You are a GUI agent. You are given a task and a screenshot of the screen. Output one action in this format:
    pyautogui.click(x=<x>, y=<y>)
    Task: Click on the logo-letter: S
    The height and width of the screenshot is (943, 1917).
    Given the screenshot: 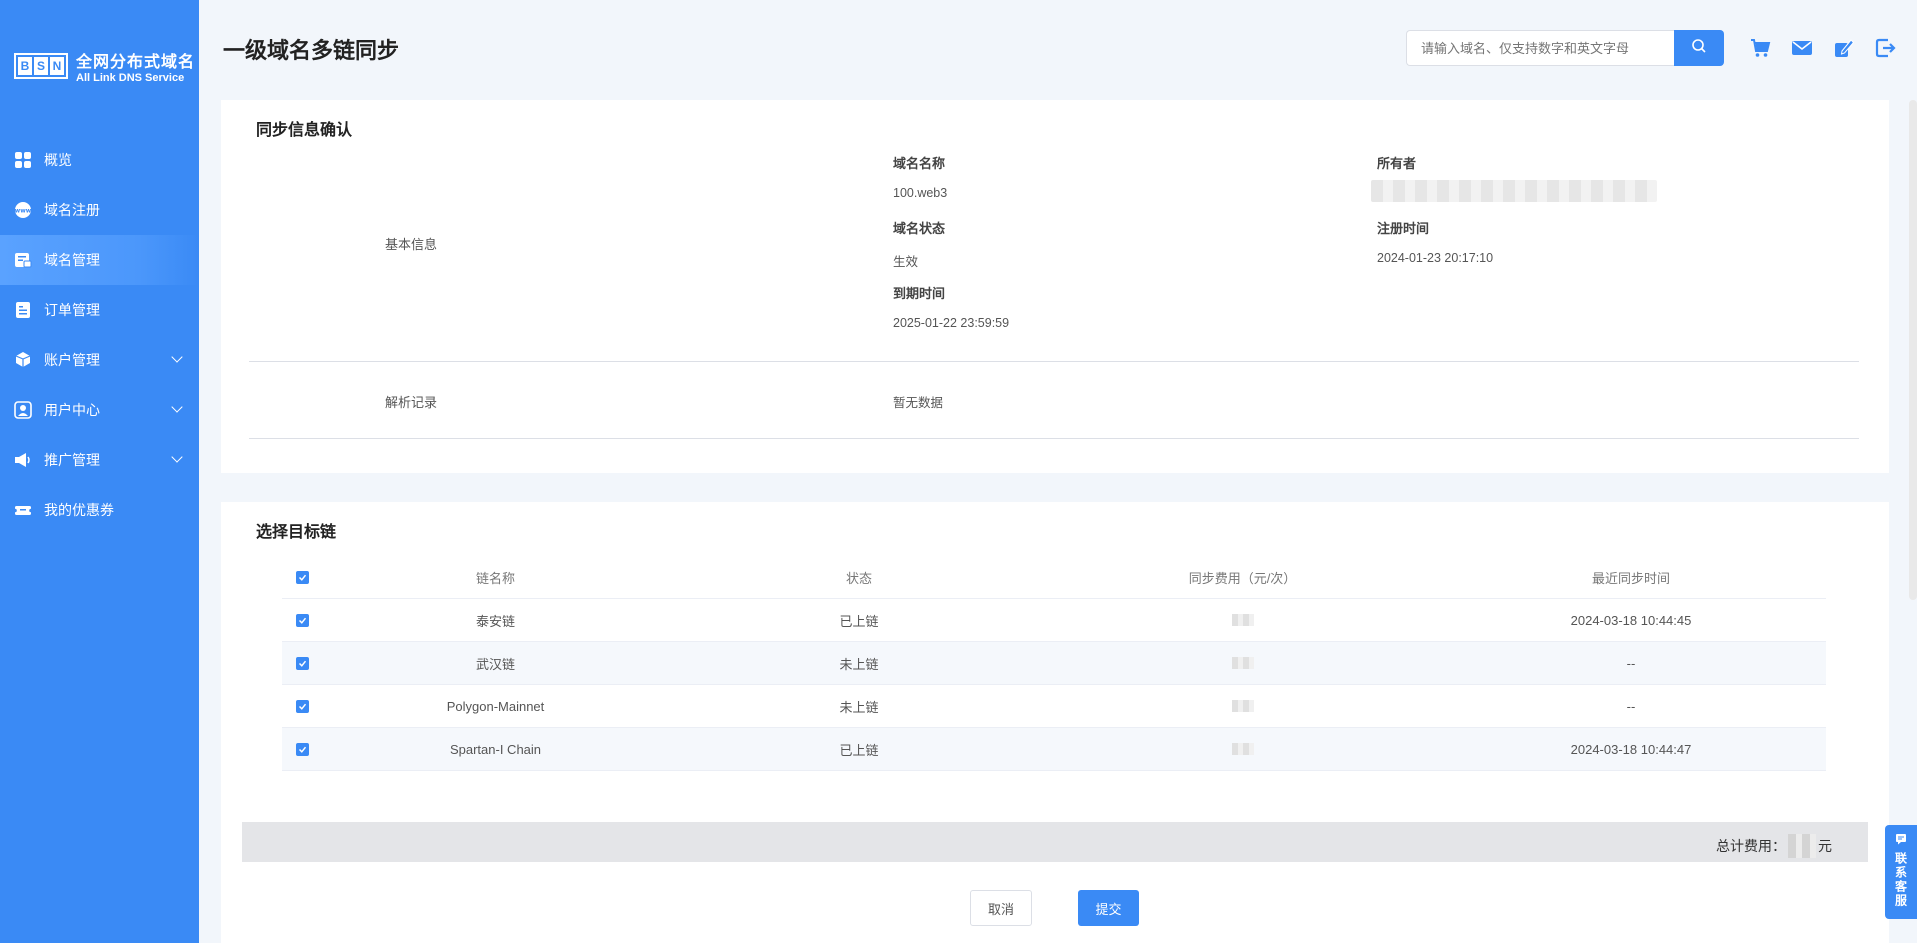 What is the action you would take?
    pyautogui.click(x=41, y=66)
    